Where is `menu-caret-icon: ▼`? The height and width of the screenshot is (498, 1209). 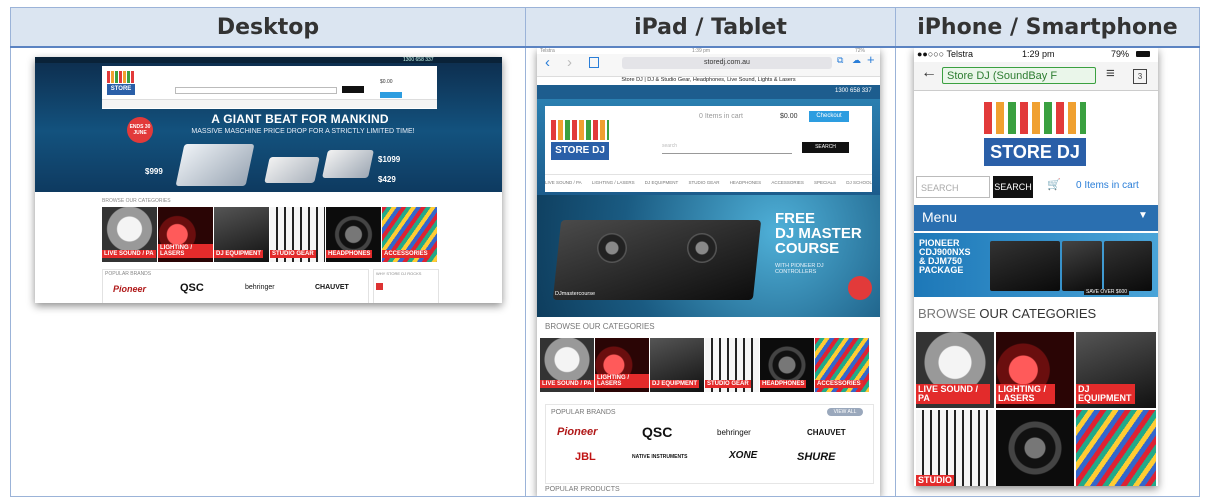 menu-caret-icon: ▼ is located at coordinates (1143, 215).